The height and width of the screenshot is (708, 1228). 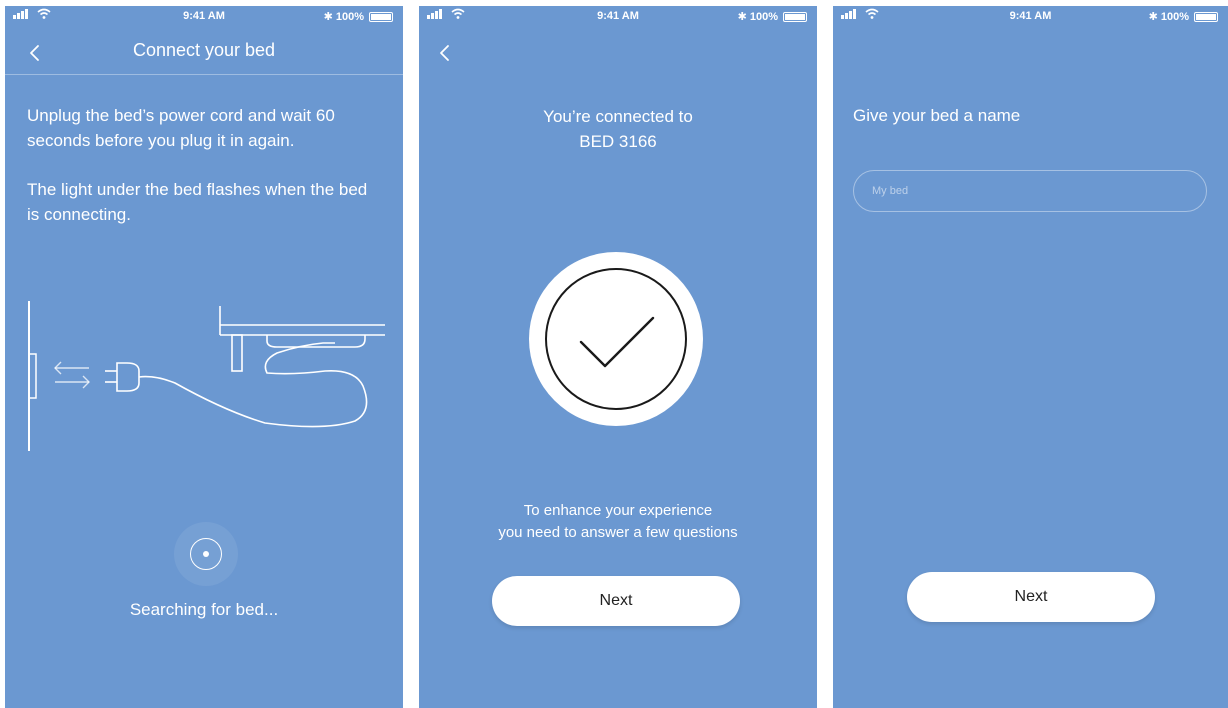 What do you see at coordinates (618, 141) in the screenshot?
I see `bed-name: BED 3166` at bounding box center [618, 141].